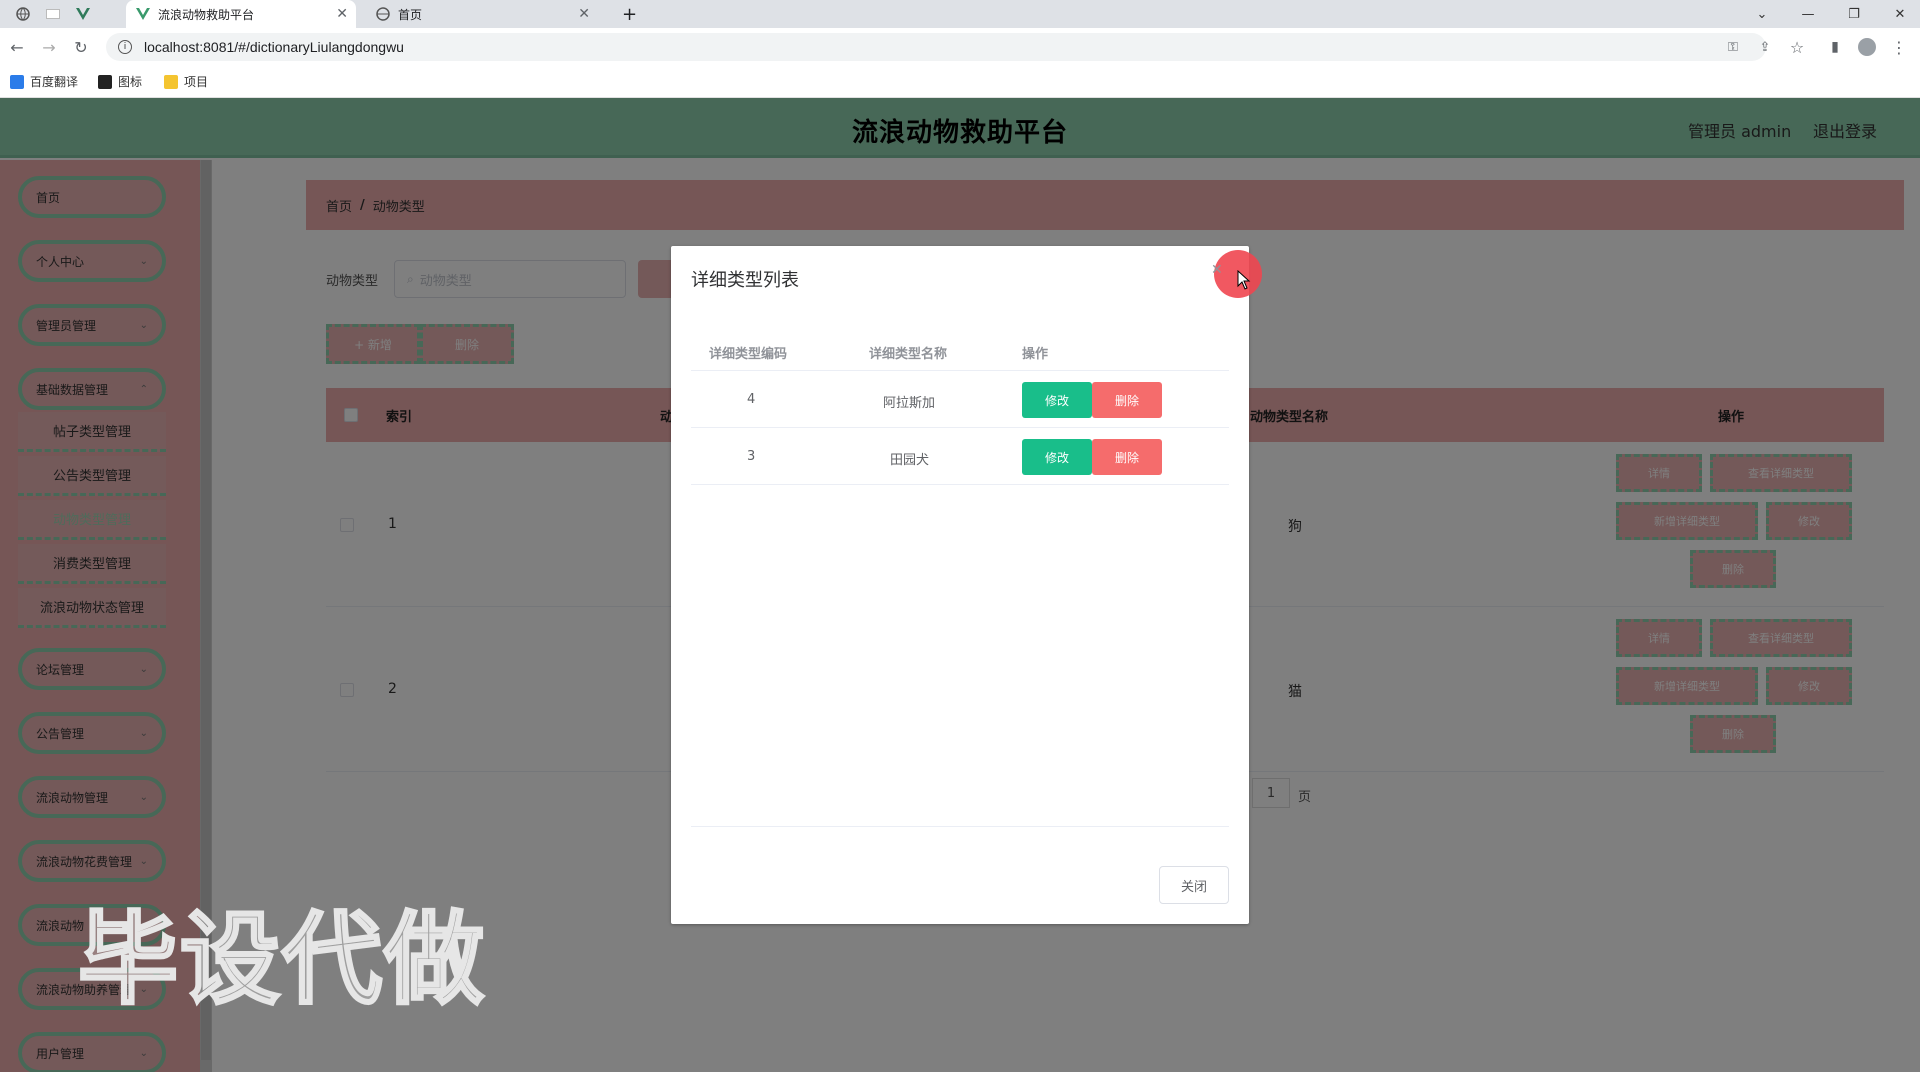  I want to click on bookmark-baidu: 百度翻译, so click(44, 81).